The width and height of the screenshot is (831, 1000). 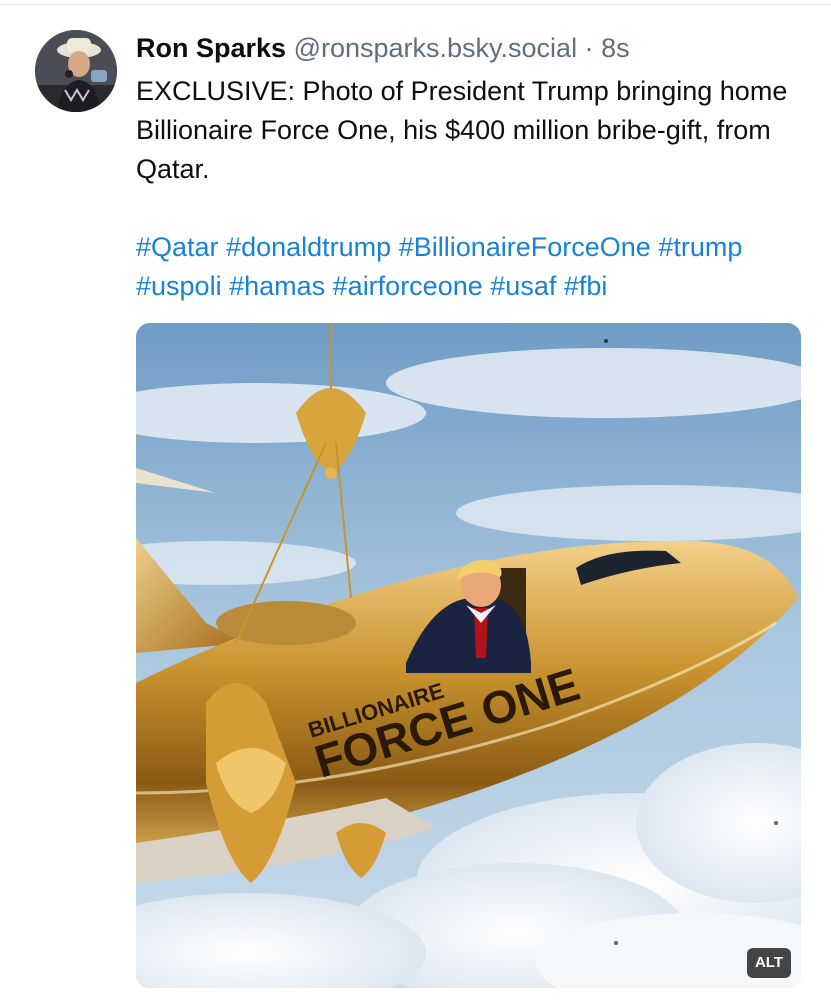 I want to click on hashtag-link: #airforceone, so click(x=408, y=286).